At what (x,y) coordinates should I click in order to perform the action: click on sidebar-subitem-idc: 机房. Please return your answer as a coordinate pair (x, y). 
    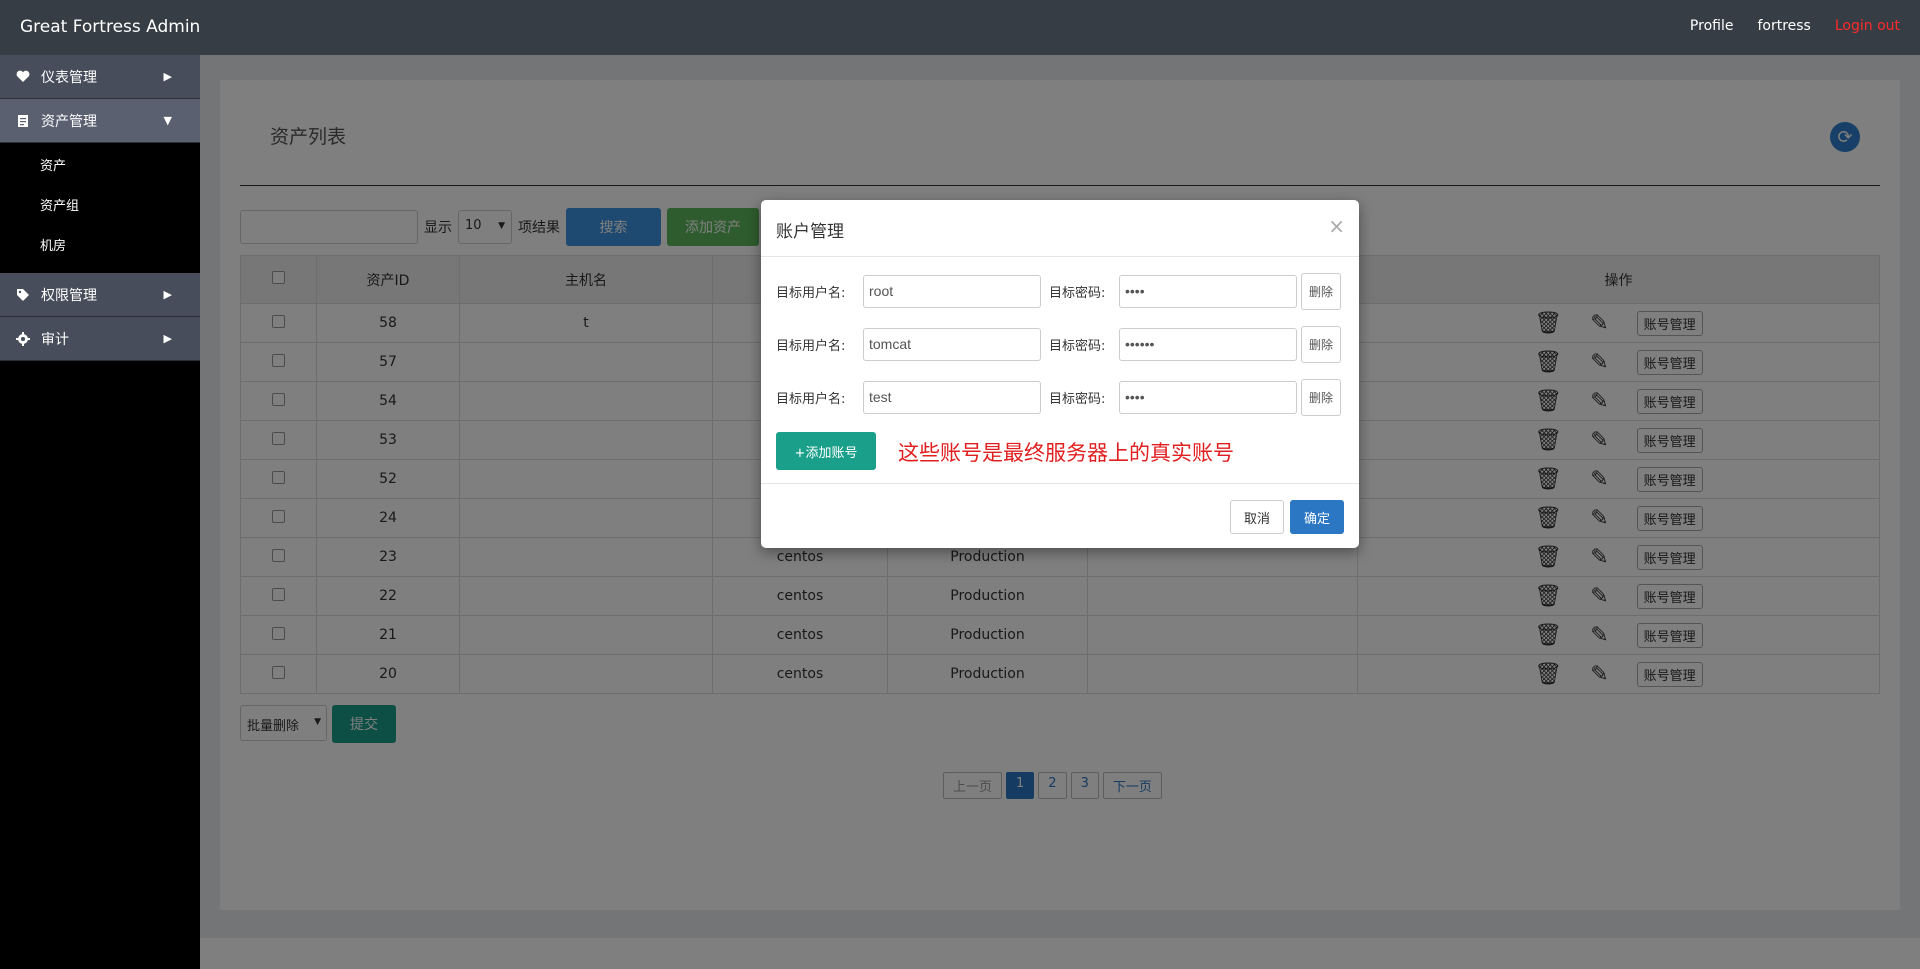
    Looking at the image, I should click on (100, 247).